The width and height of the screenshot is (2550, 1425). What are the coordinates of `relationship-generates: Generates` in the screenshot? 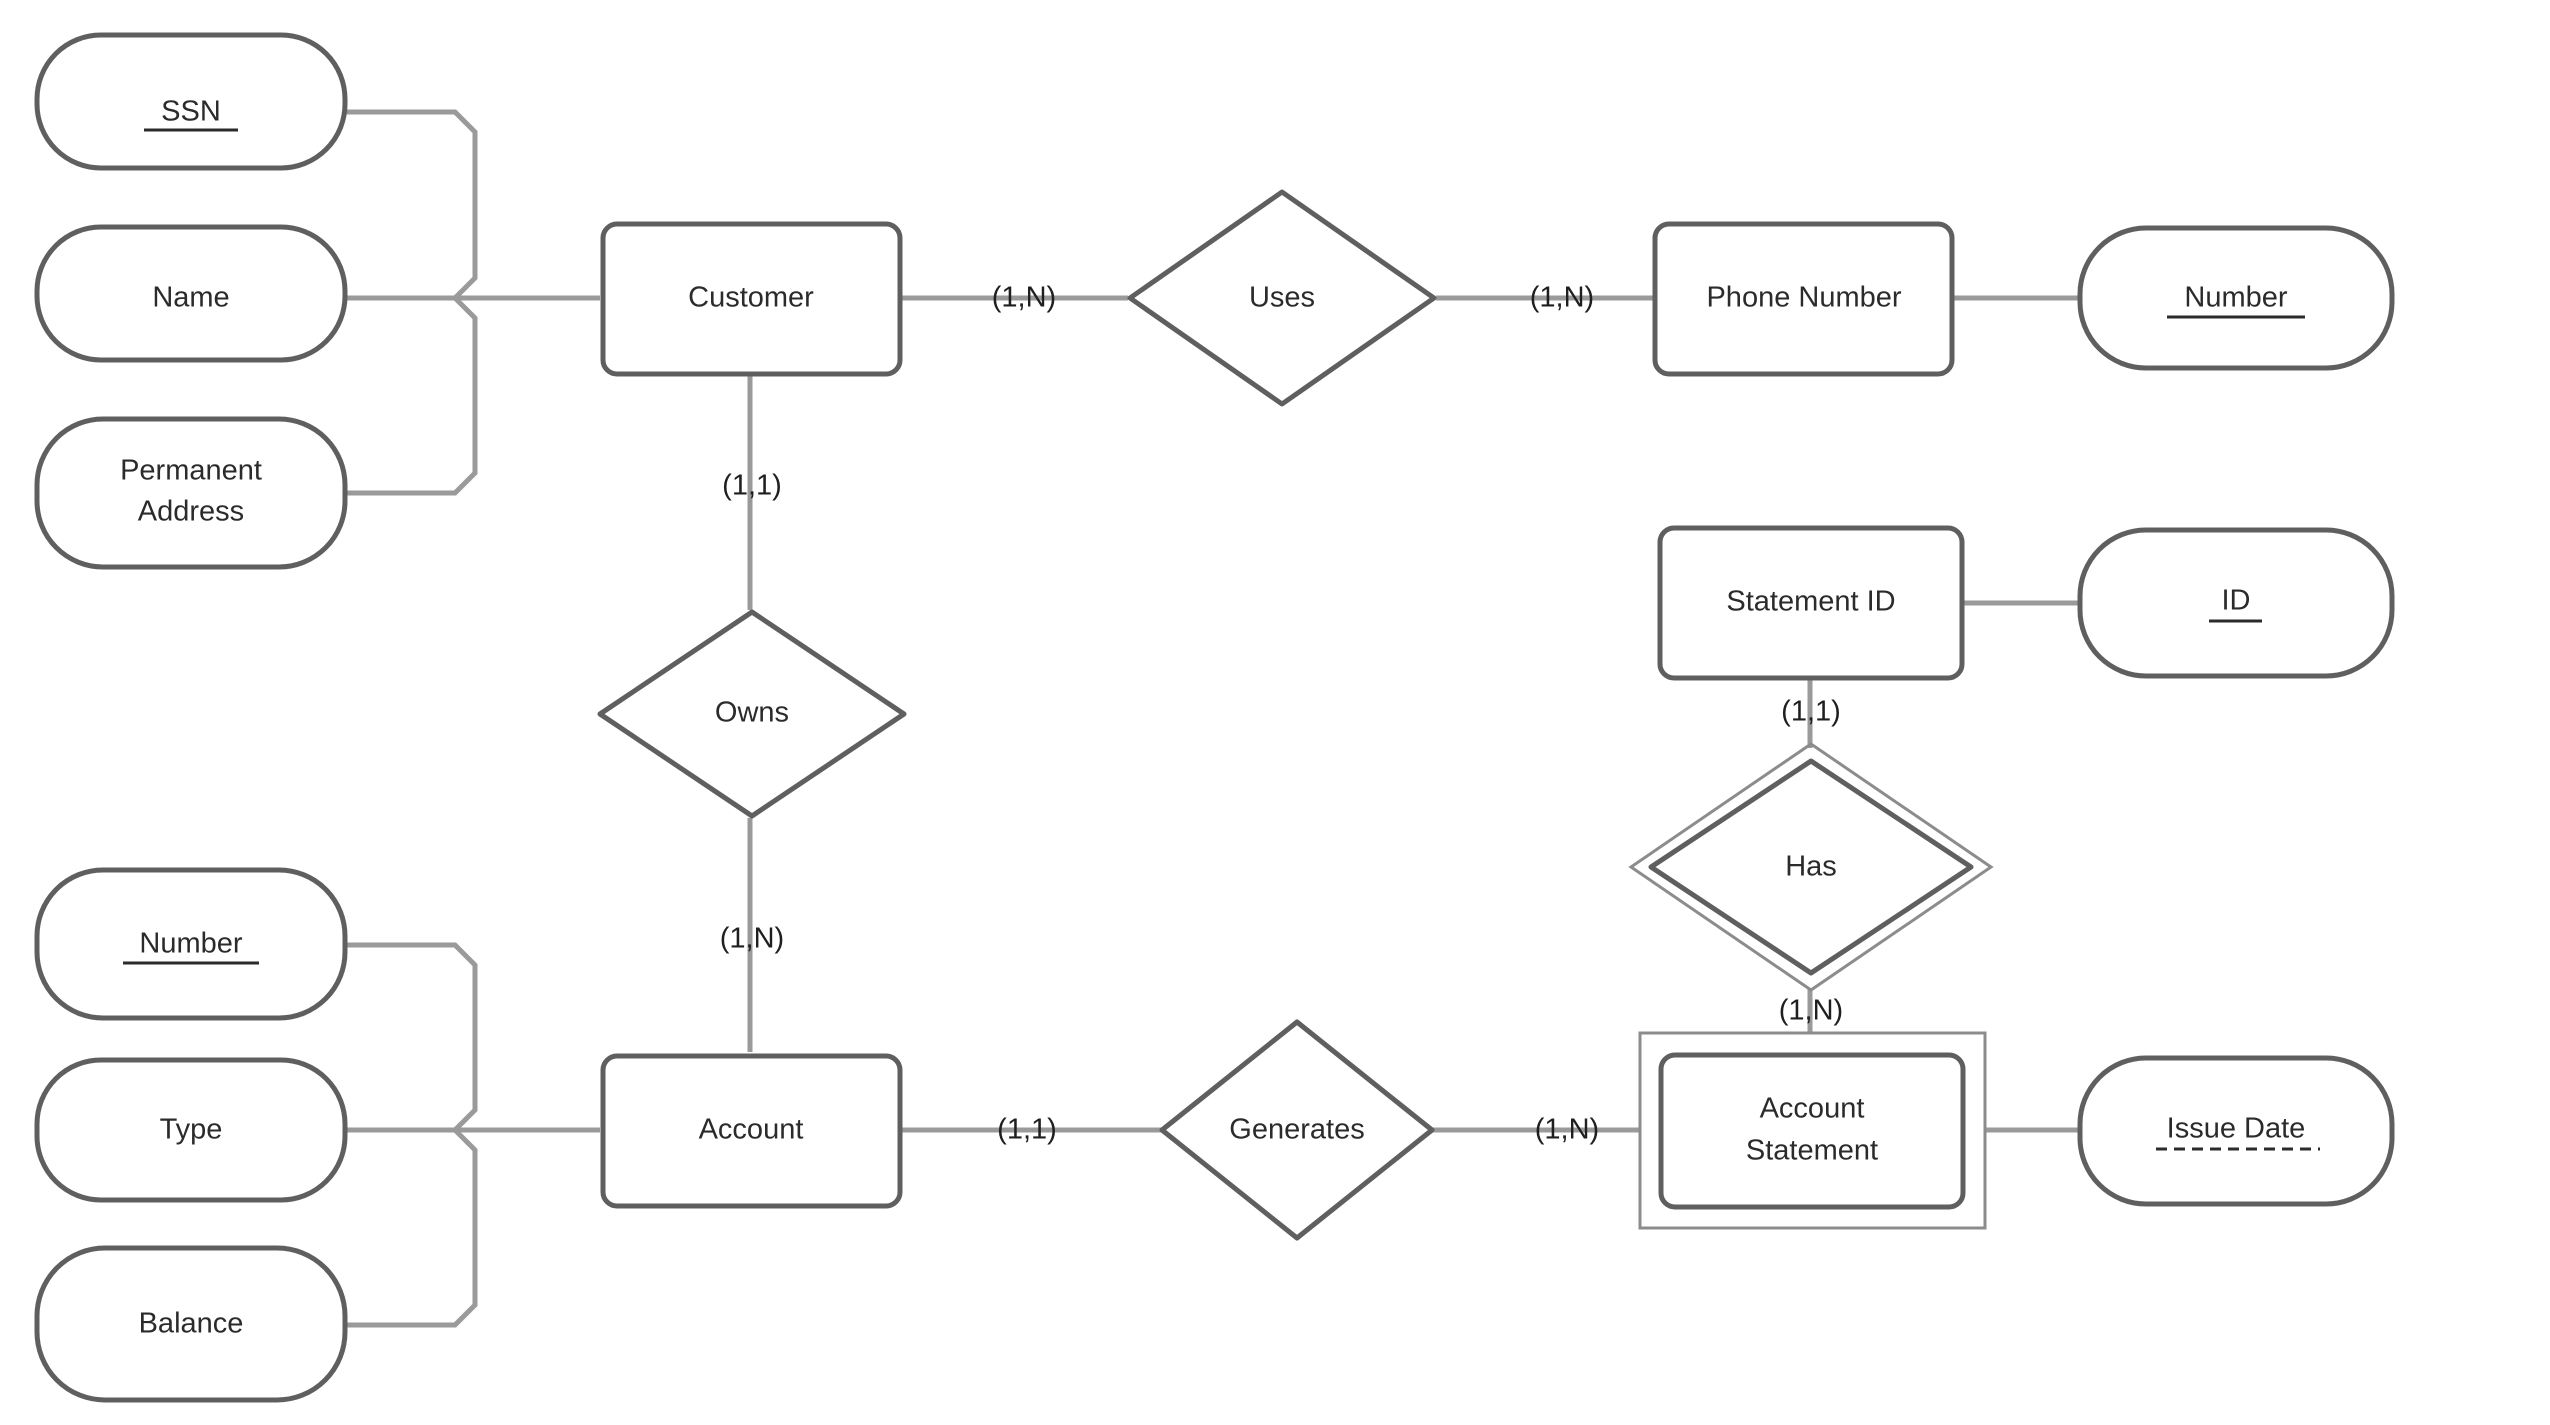 It's located at (1297, 1130).